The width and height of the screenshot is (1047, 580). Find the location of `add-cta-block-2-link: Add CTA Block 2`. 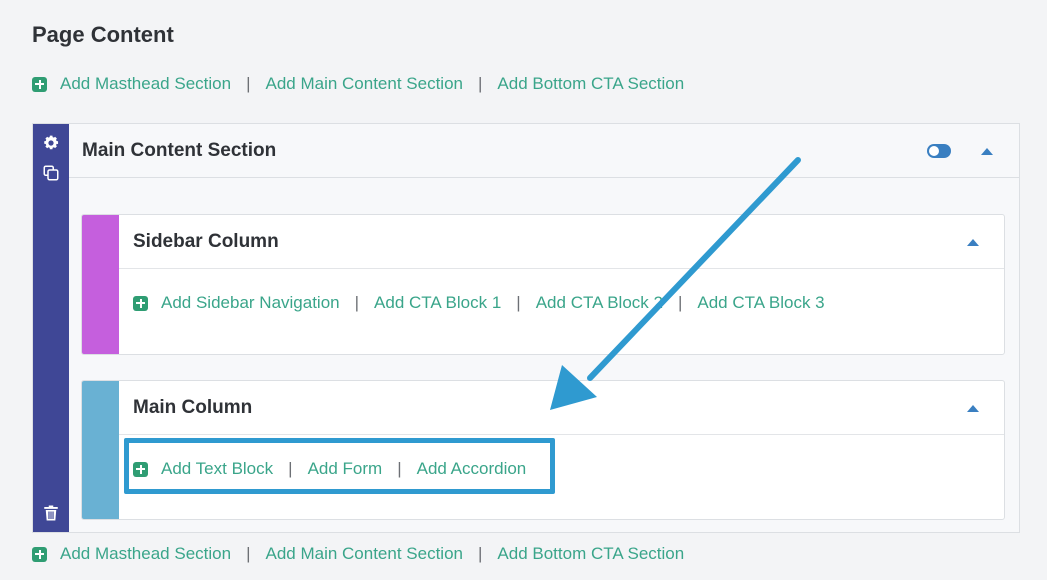

add-cta-block-2-link: Add CTA Block 2 is located at coordinates (599, 303).